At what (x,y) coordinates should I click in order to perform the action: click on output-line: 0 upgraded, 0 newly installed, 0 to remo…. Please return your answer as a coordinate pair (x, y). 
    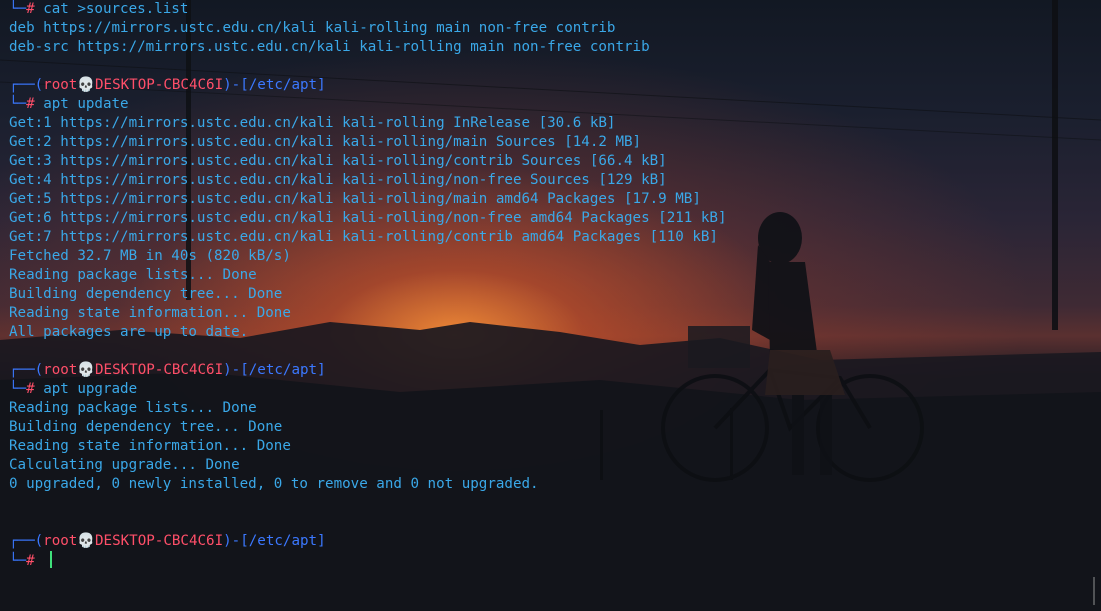
    Looking at the image, I should click on (274, 484).